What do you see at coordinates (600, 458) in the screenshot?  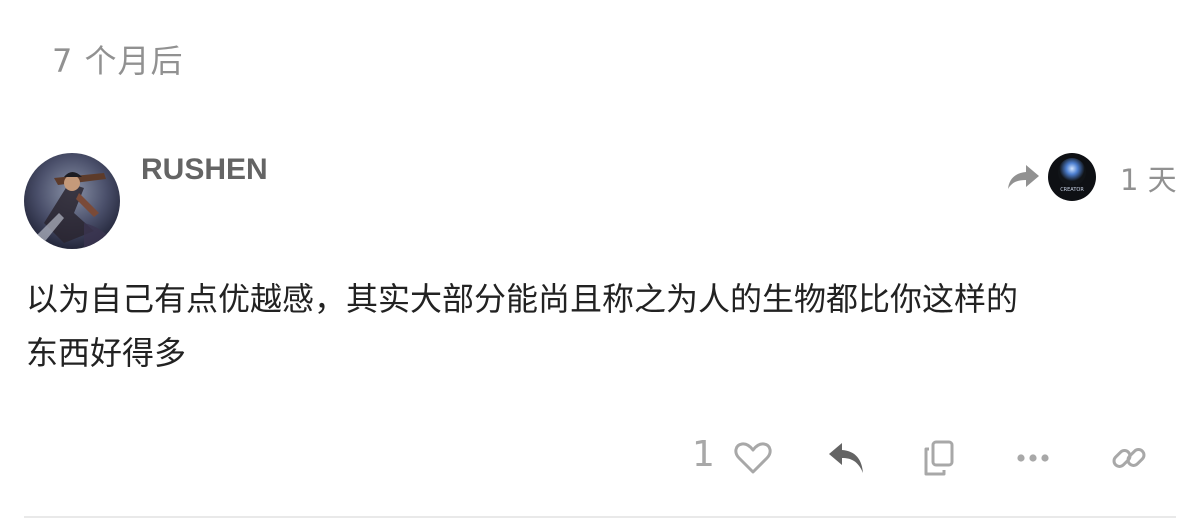 I see `post-actions: 1` at bounding box center [600, 458].